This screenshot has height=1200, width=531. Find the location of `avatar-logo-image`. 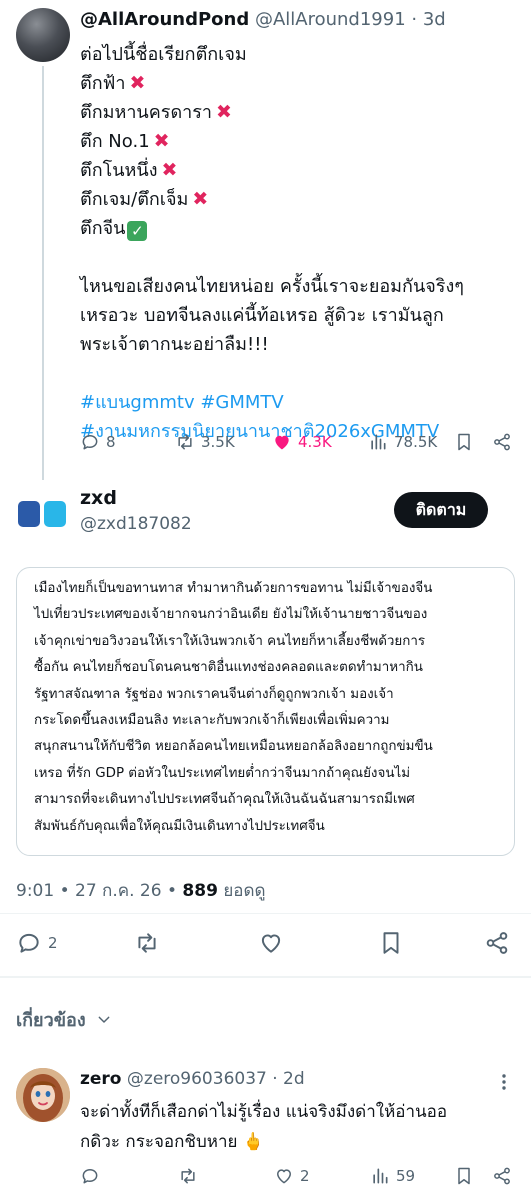

avatar-logo-image is located at coordinates (42, 514).